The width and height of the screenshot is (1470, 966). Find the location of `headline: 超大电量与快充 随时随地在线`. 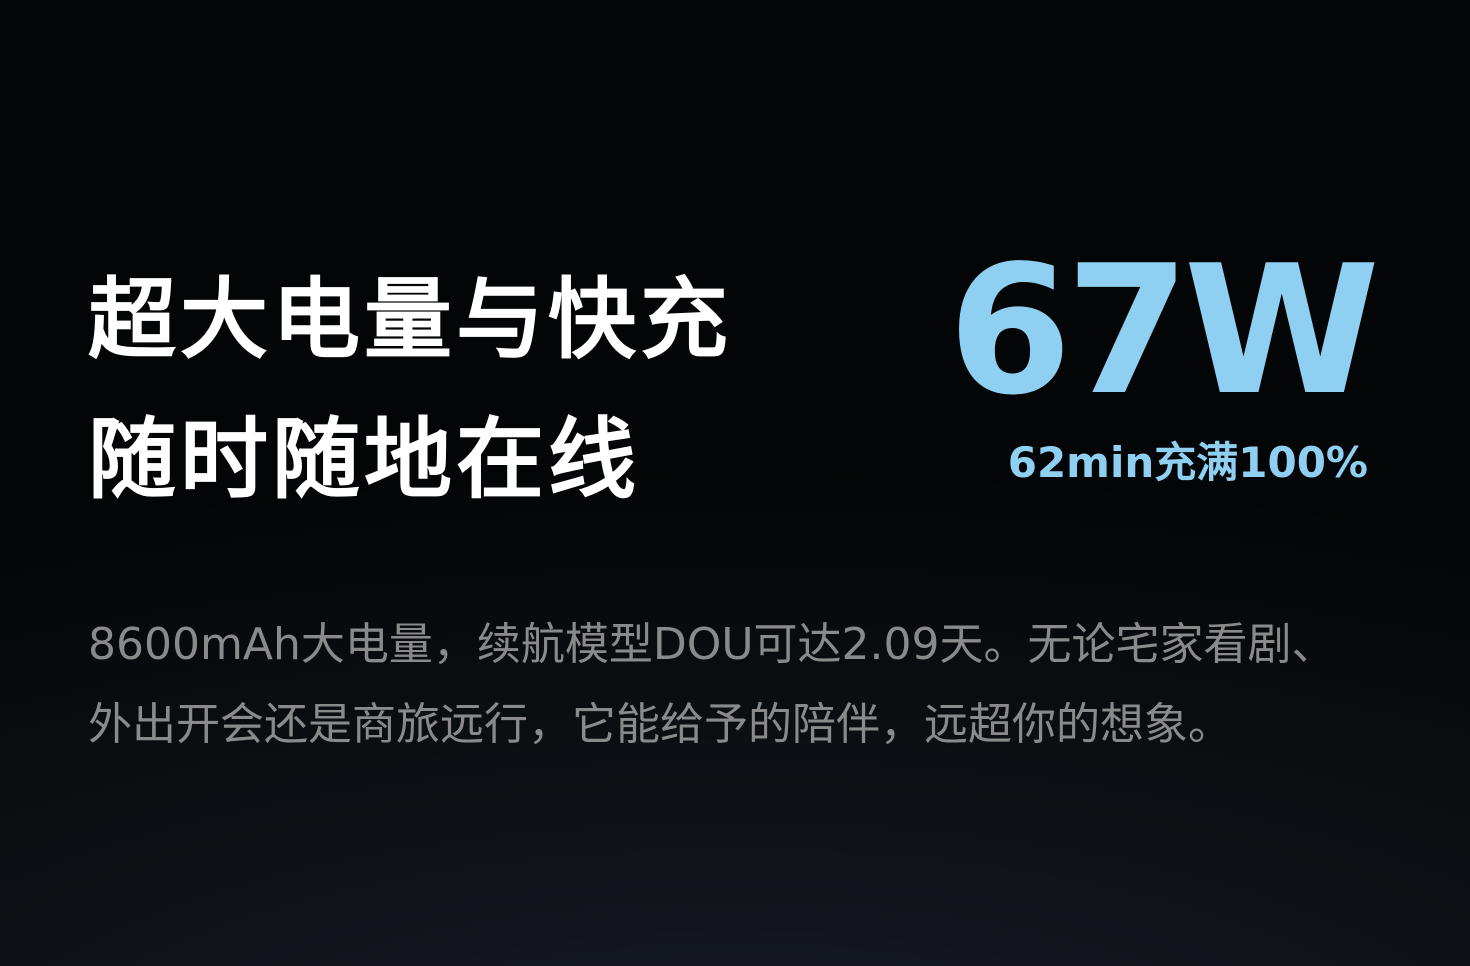

headline: 超大电量与快充 随时随地在线 is located at coordinates (468, 390).